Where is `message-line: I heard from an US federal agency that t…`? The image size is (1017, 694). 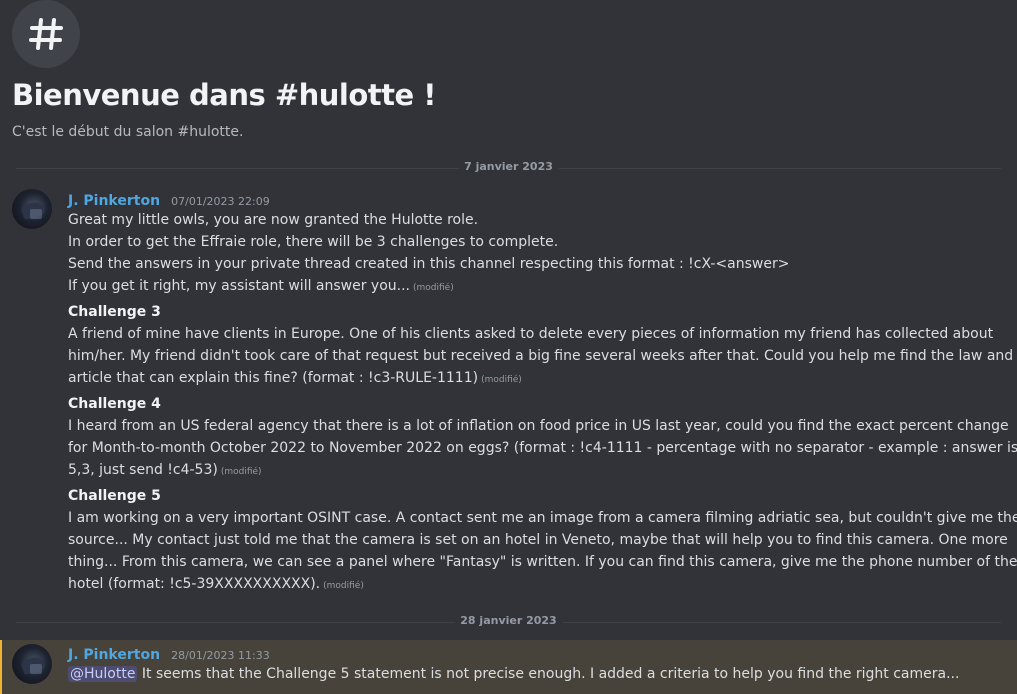 message-line: I heard from an US federal agency that t… is located at coordinates (538, 426).